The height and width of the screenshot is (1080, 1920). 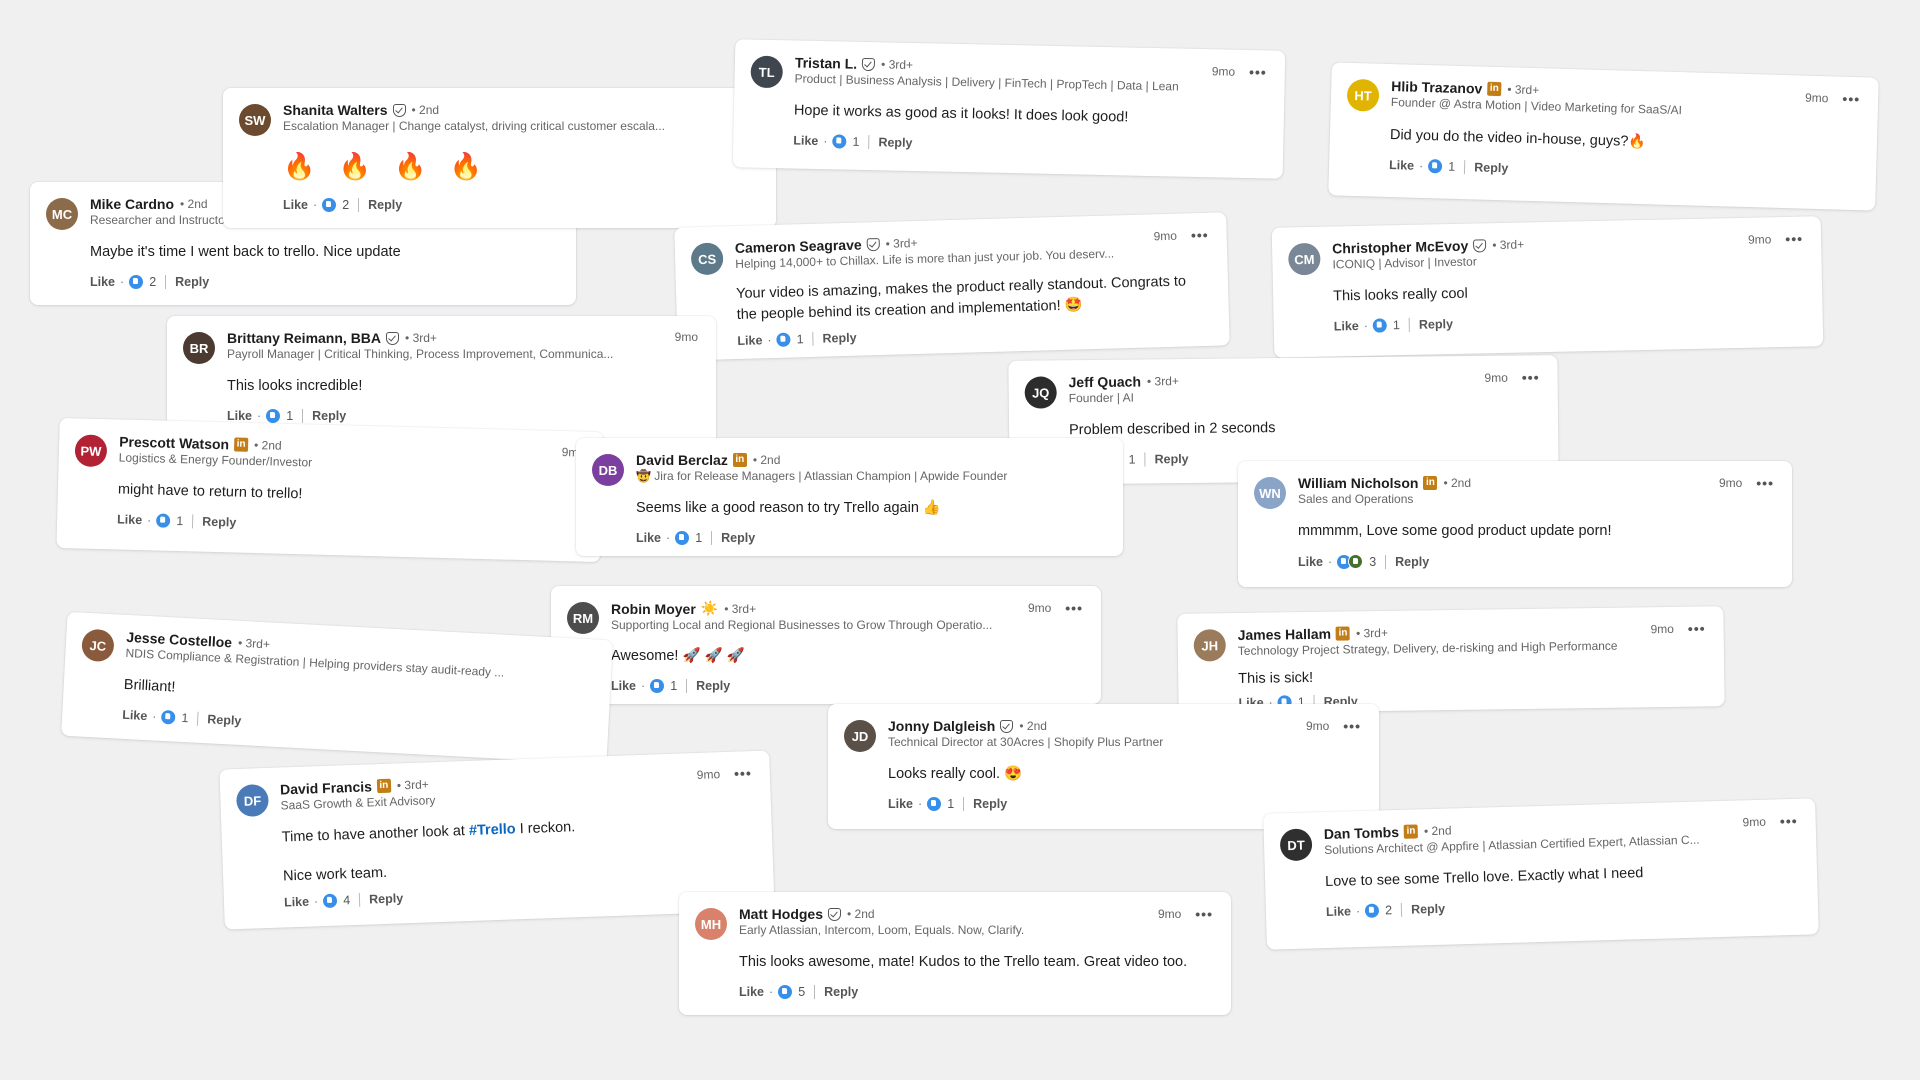 I want to click on commenter-name: William Nicholson, so click(x=1358, y=483).